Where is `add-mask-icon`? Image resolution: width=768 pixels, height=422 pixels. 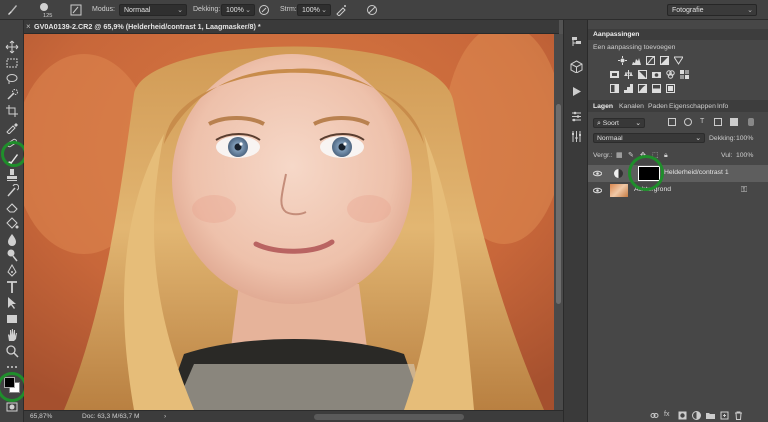
add-mask-icon is located at coordinates (682, 415).